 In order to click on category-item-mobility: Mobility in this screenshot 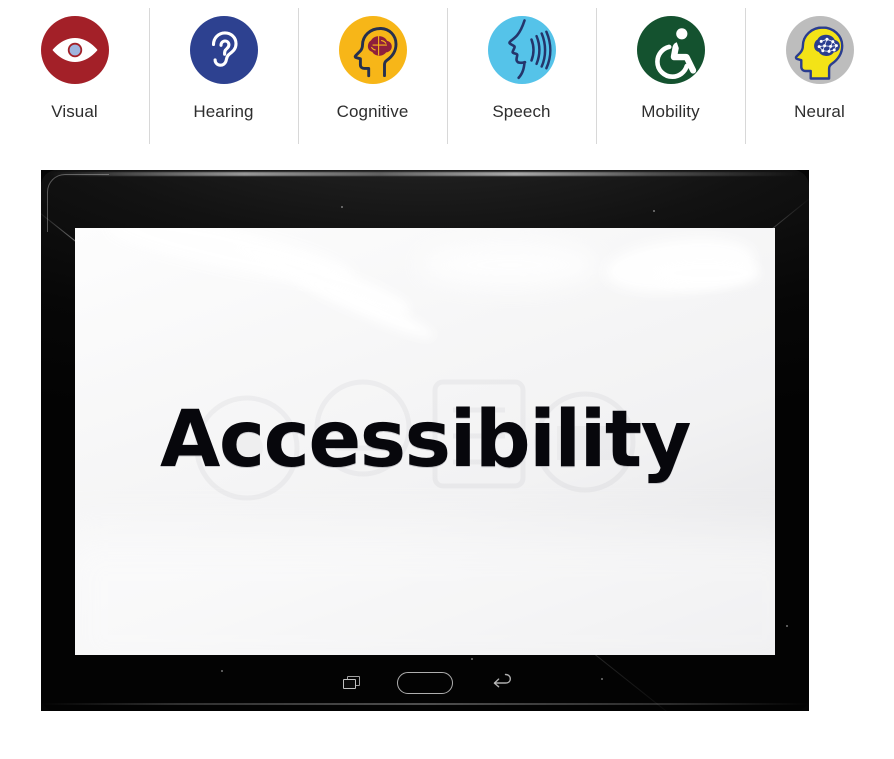, I will do `click(670, 76)`.